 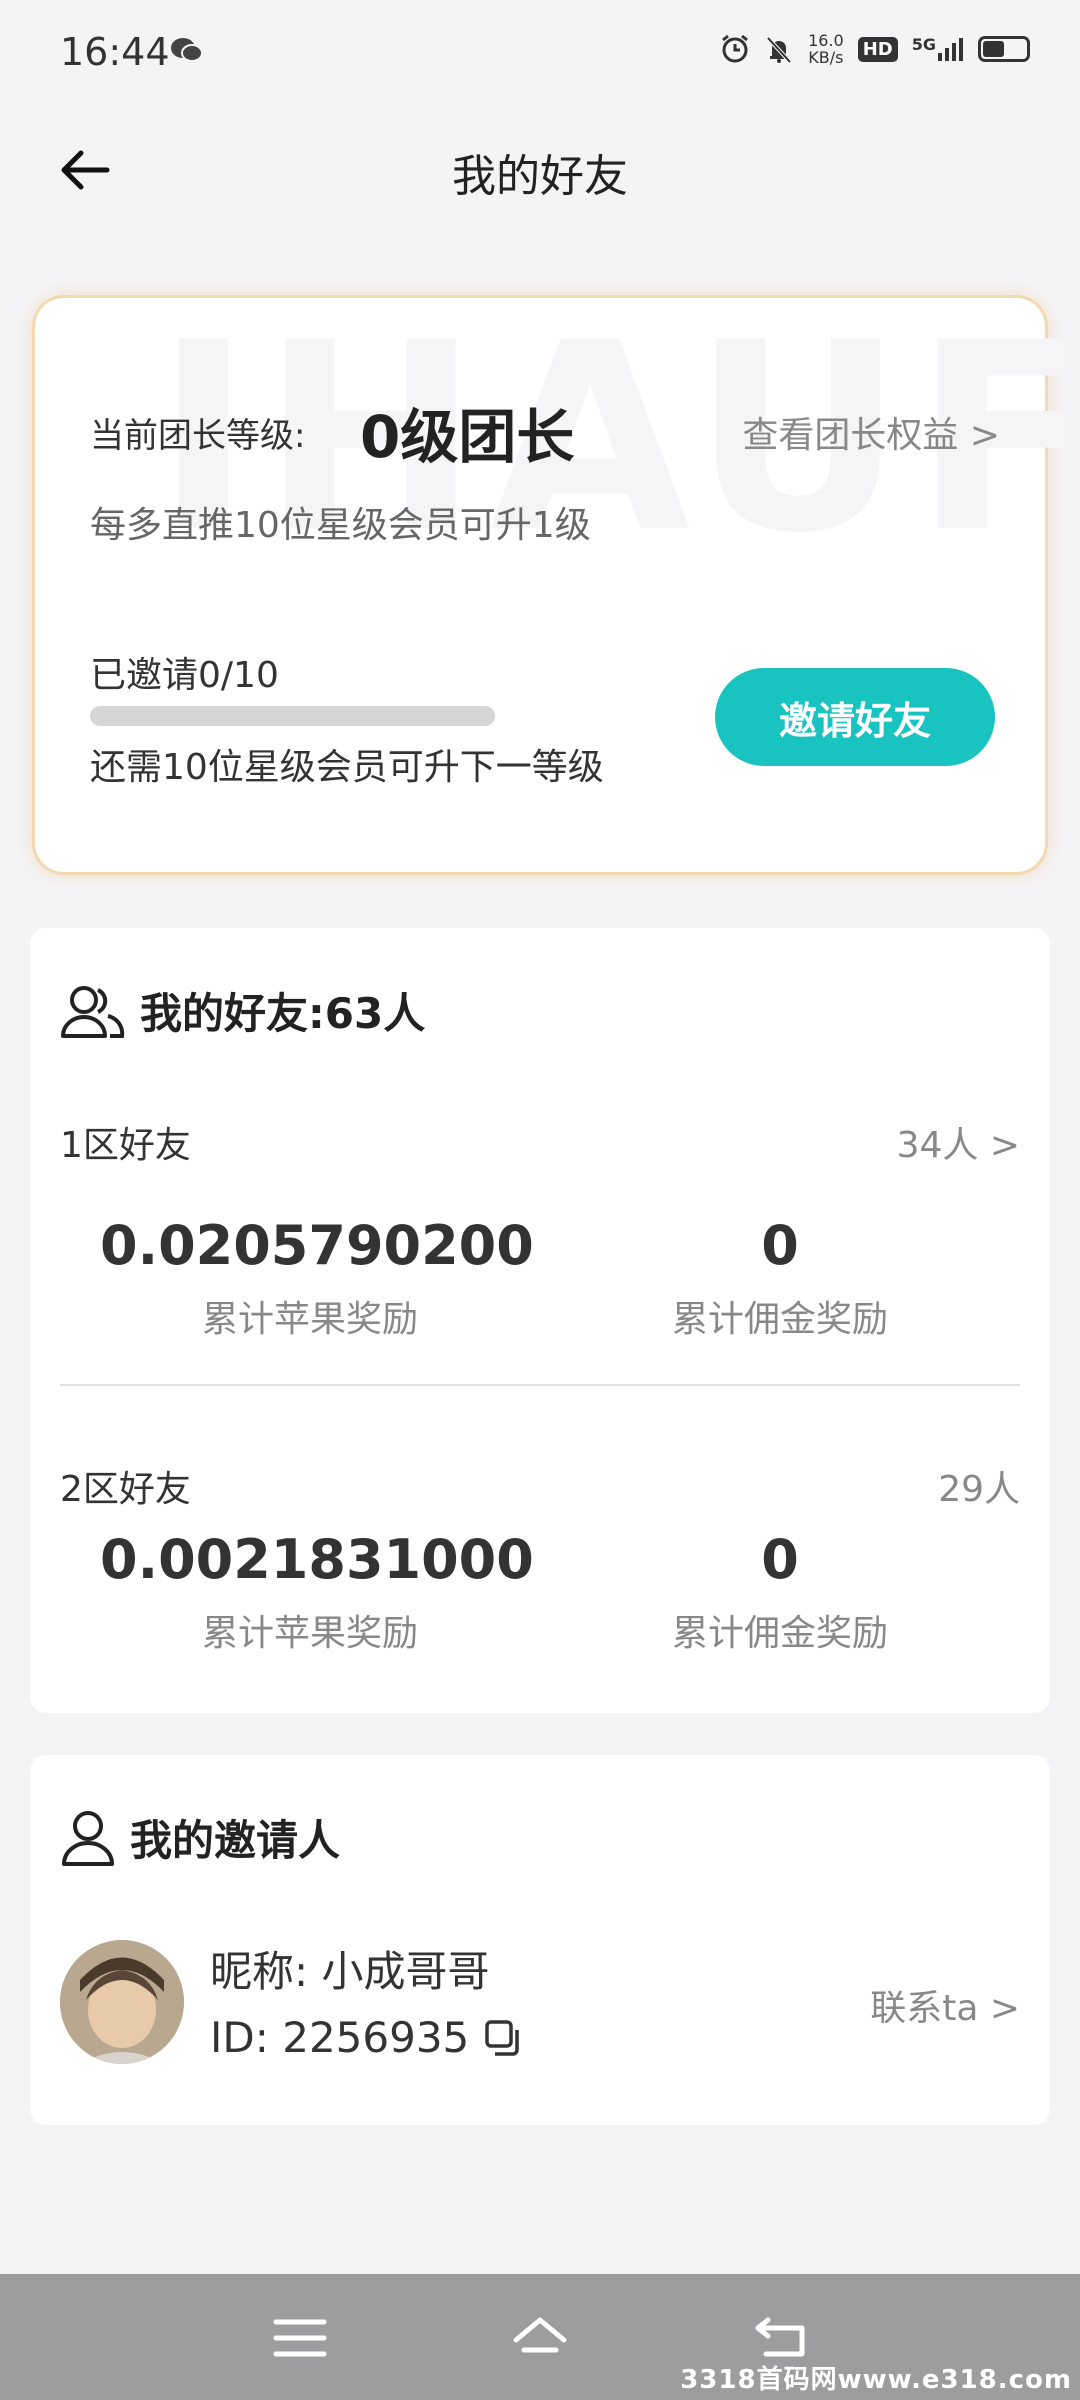 What do you see at coordinates (958, 1142) in the screenshot?
I see `zone-1-count-link: 34人 >` at bounding box center [958, 1142].